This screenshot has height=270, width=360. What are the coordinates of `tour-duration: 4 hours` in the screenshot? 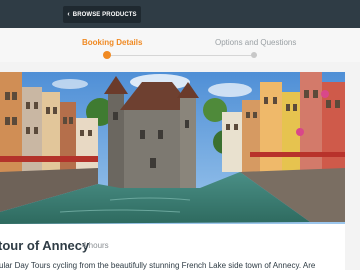 It's located at (95, 245).